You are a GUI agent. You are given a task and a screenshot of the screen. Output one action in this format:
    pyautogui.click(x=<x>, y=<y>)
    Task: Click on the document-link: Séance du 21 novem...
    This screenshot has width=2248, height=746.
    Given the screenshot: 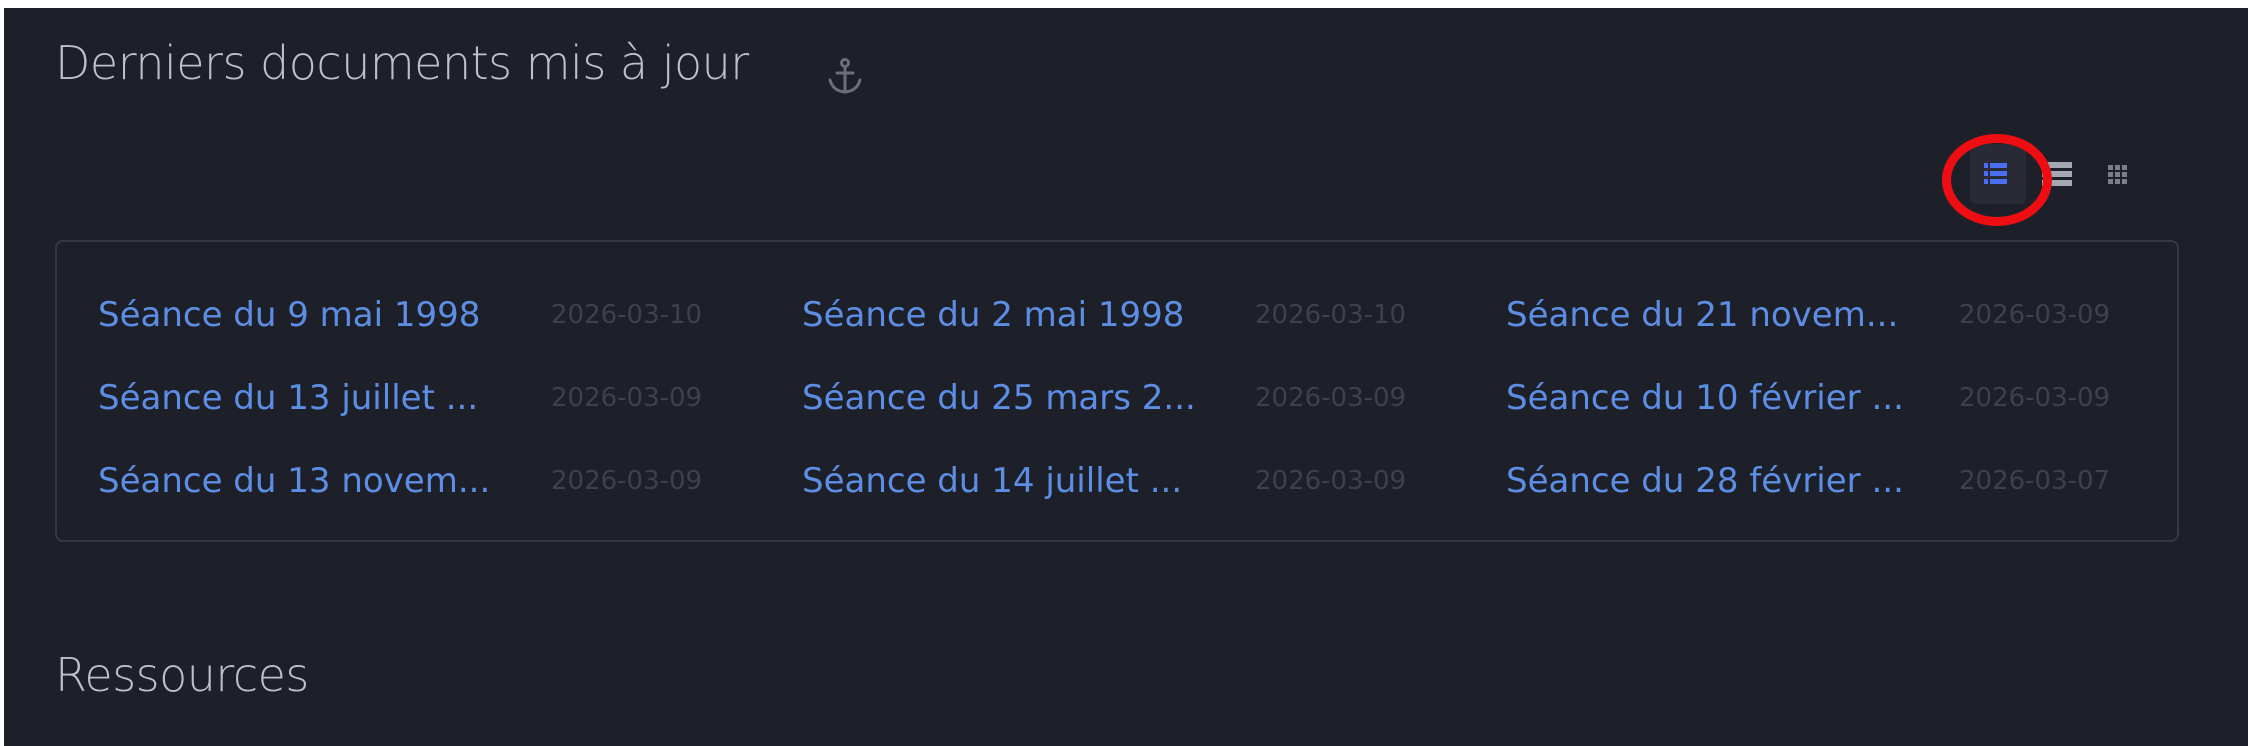 What is the action you would take?
    pyautogui.click(x=1702, y=315)
    